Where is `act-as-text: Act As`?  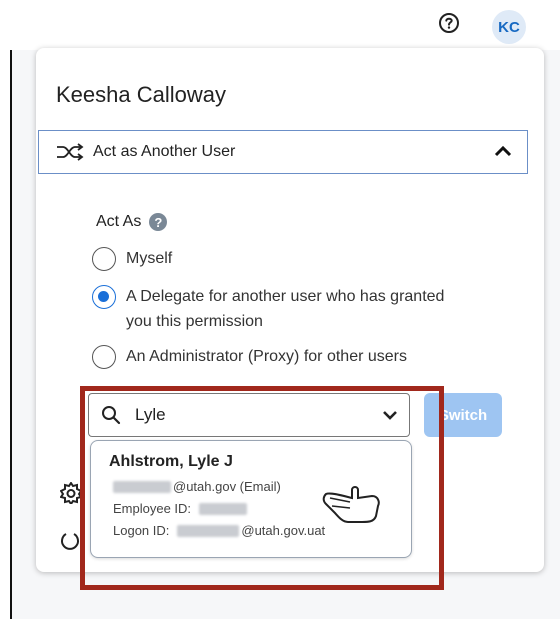
act-as-text: Act As is located at coordinates (119, 221).